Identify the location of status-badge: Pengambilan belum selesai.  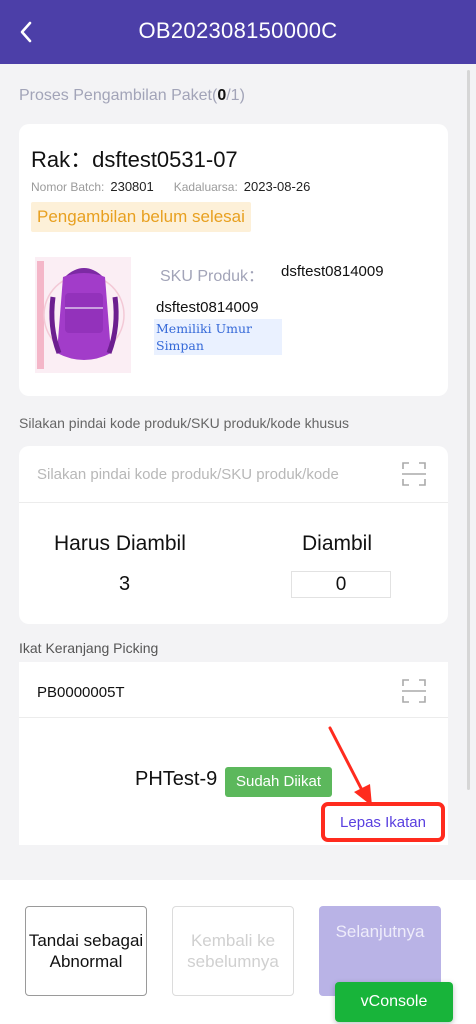
(141, 217).